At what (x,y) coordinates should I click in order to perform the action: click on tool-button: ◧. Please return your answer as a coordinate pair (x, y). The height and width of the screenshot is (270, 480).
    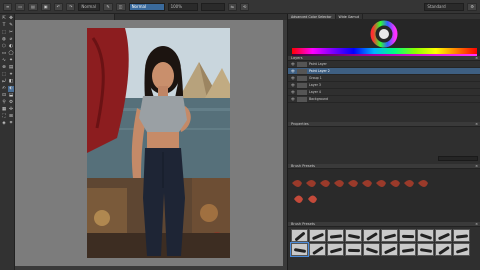
    Looking at the image, I should click on (11, 82).